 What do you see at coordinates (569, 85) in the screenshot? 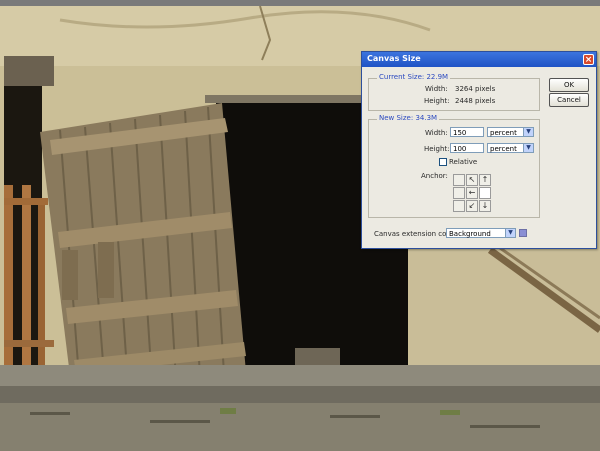
I see `ok-button: OK` at bounding box center [569, 85].